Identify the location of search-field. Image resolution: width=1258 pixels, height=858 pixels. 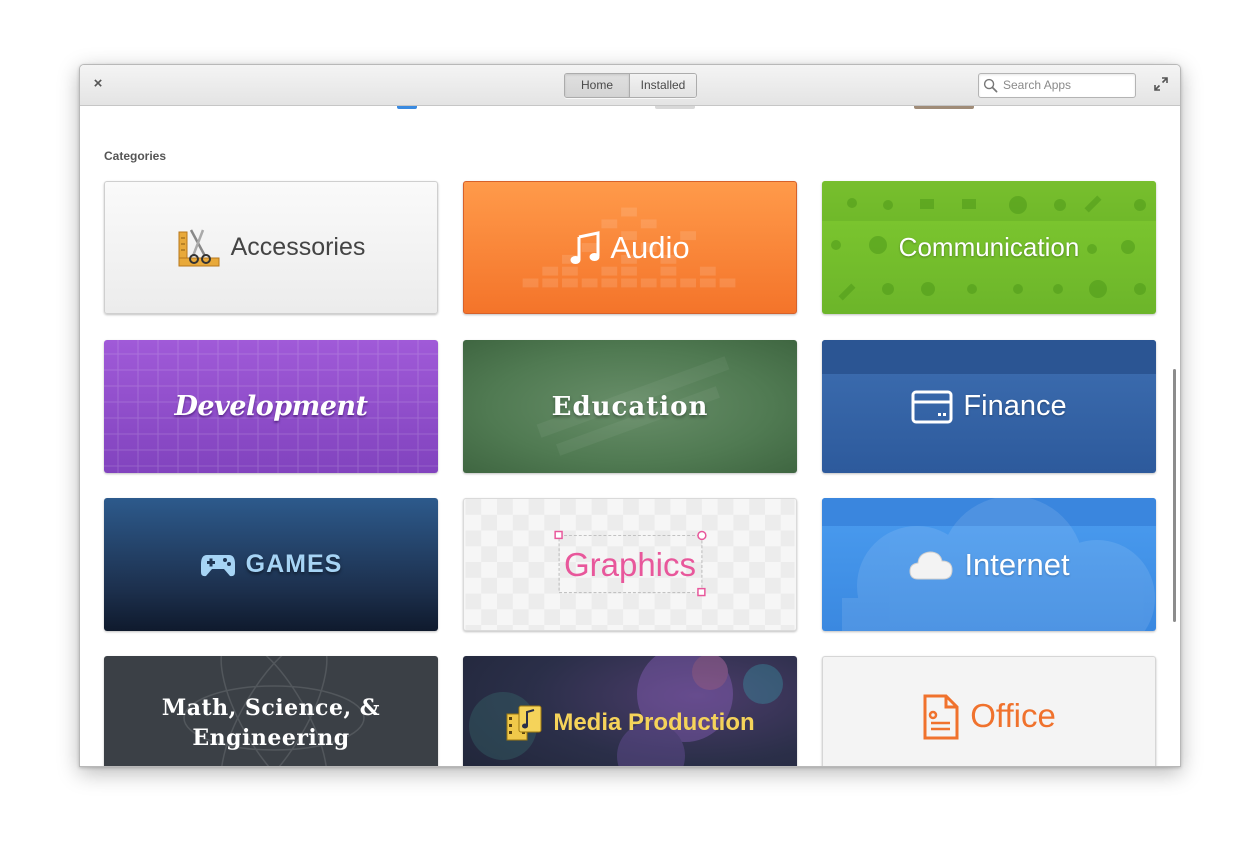
(1057, 85).